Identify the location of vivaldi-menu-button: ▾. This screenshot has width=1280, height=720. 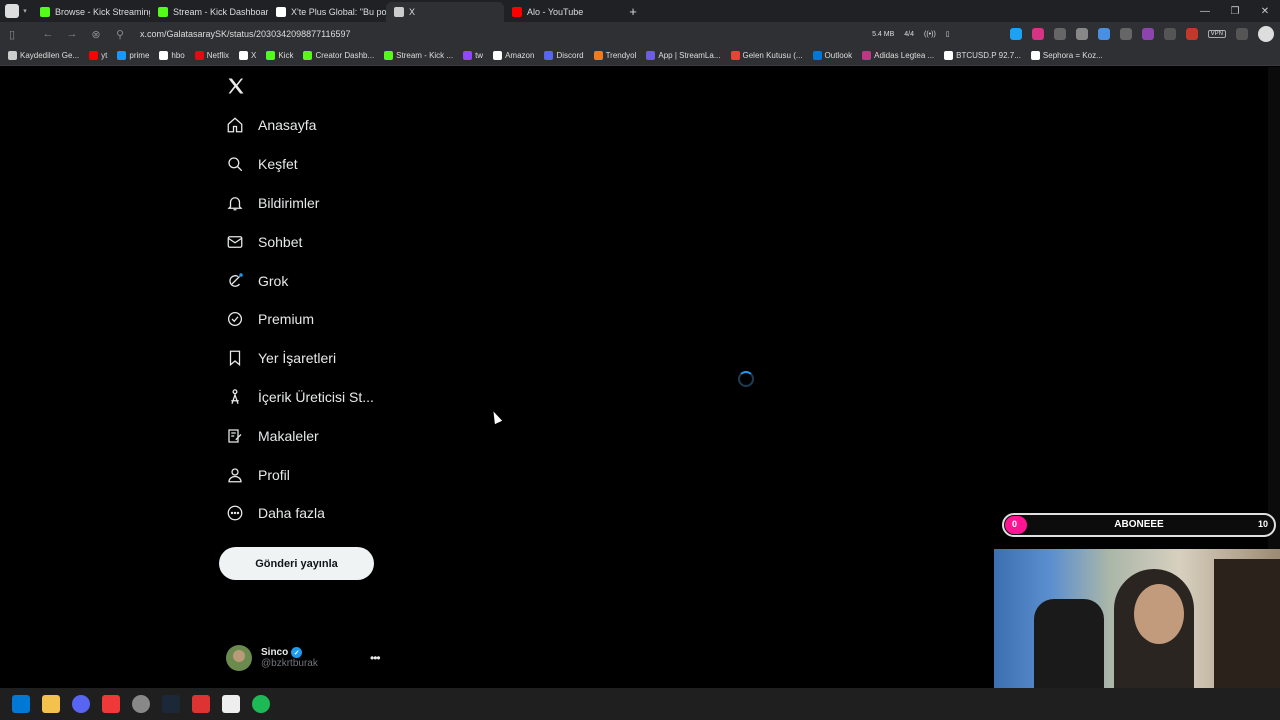
(16, 11).